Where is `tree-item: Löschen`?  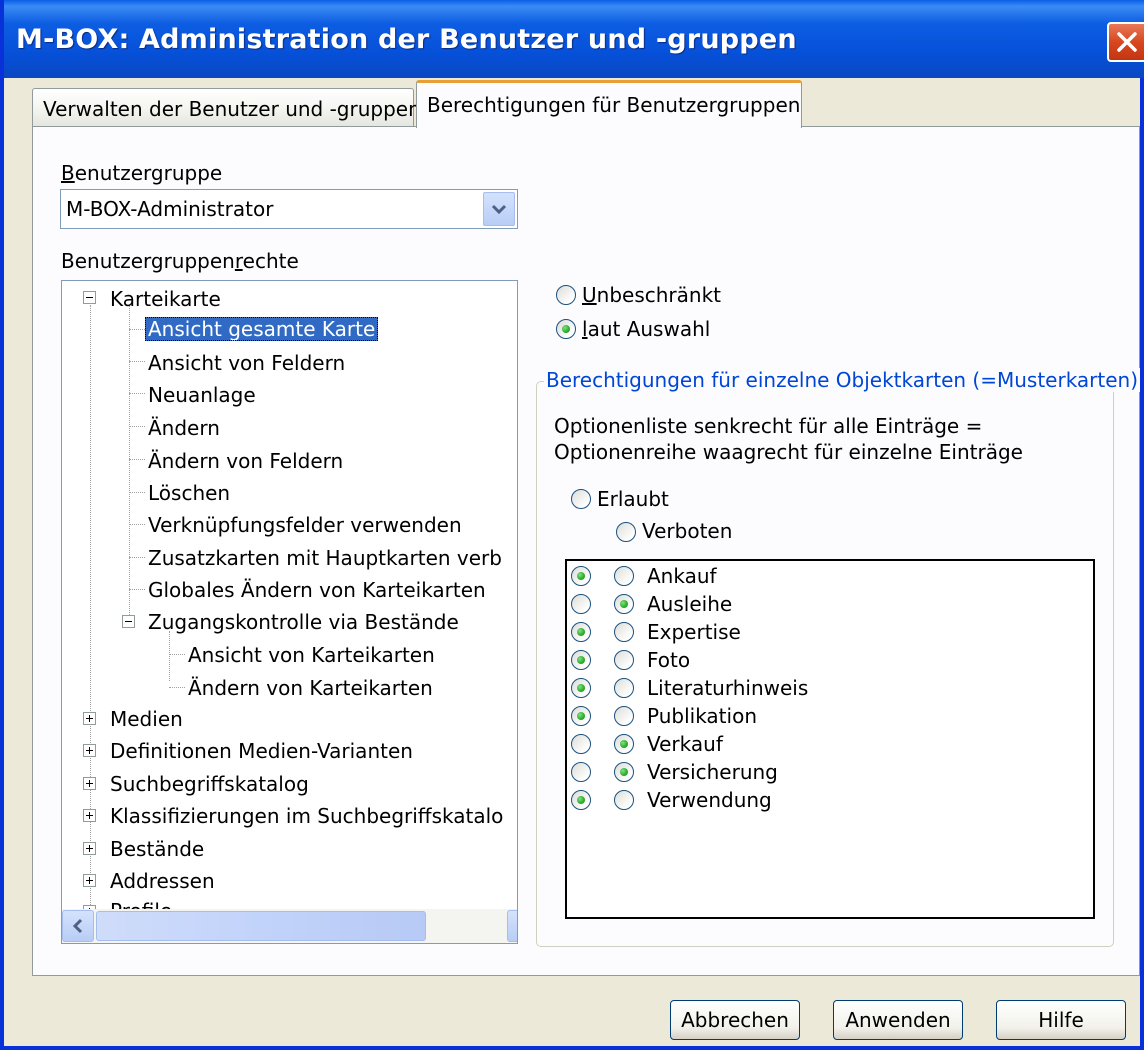
tree-item: Löschen is located at coordinates (189, 493).